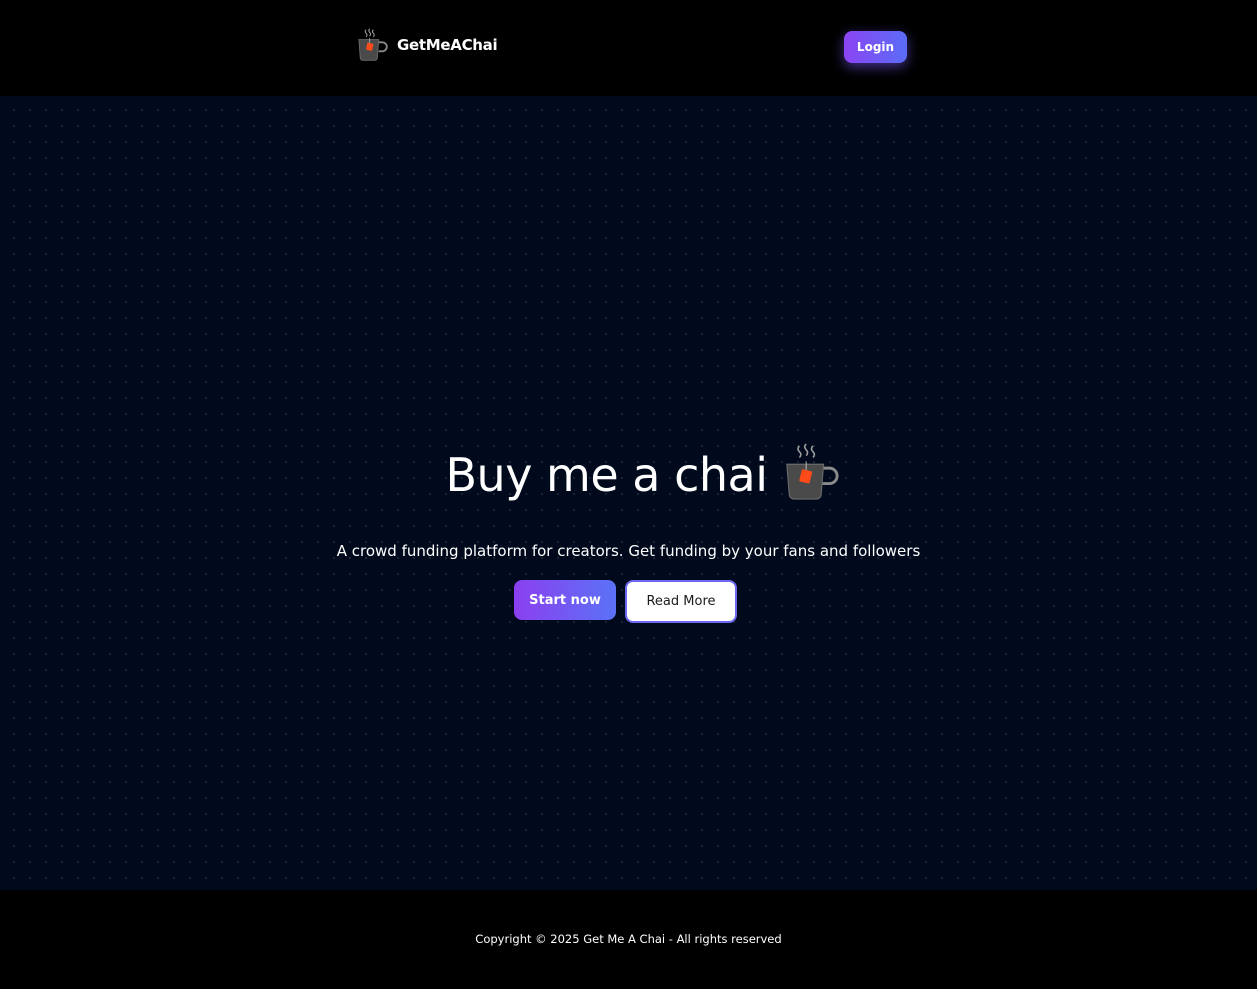 Image resolution: width=1257 pixels, height=989 pixels. What do you see at coordinates (628, 48) in the screenshot?
I see `navbar: GetMeAChai Login` at bounding box center [628, 48].